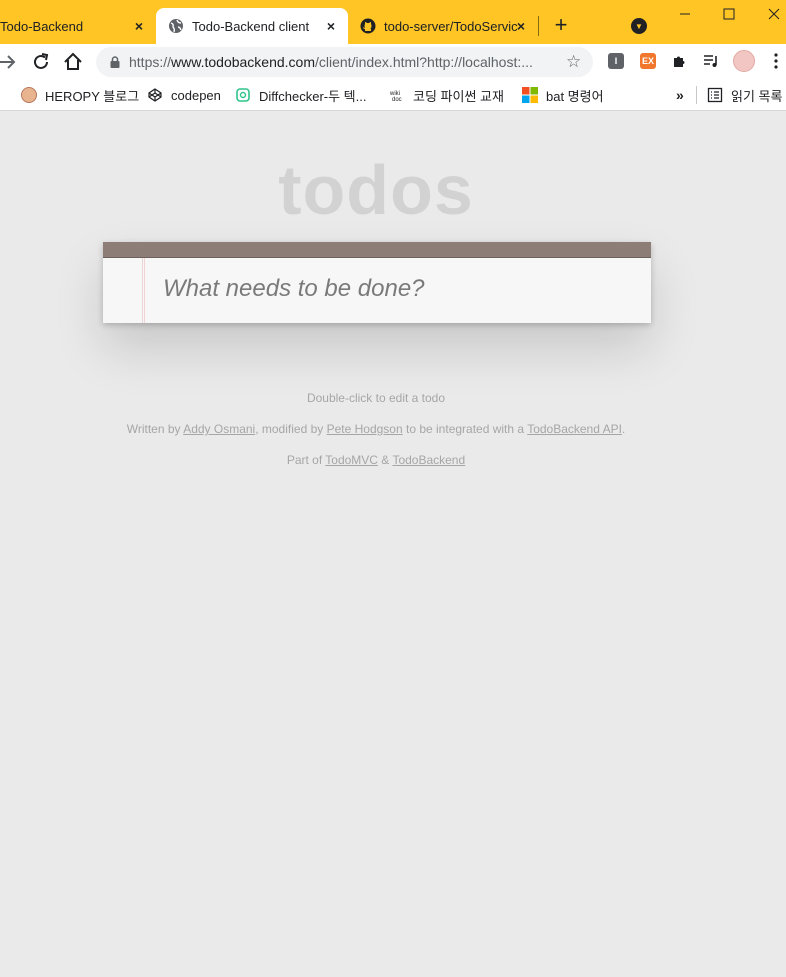 The image size is (786, 977). I want to click on reload-icon, so click(41, 62).